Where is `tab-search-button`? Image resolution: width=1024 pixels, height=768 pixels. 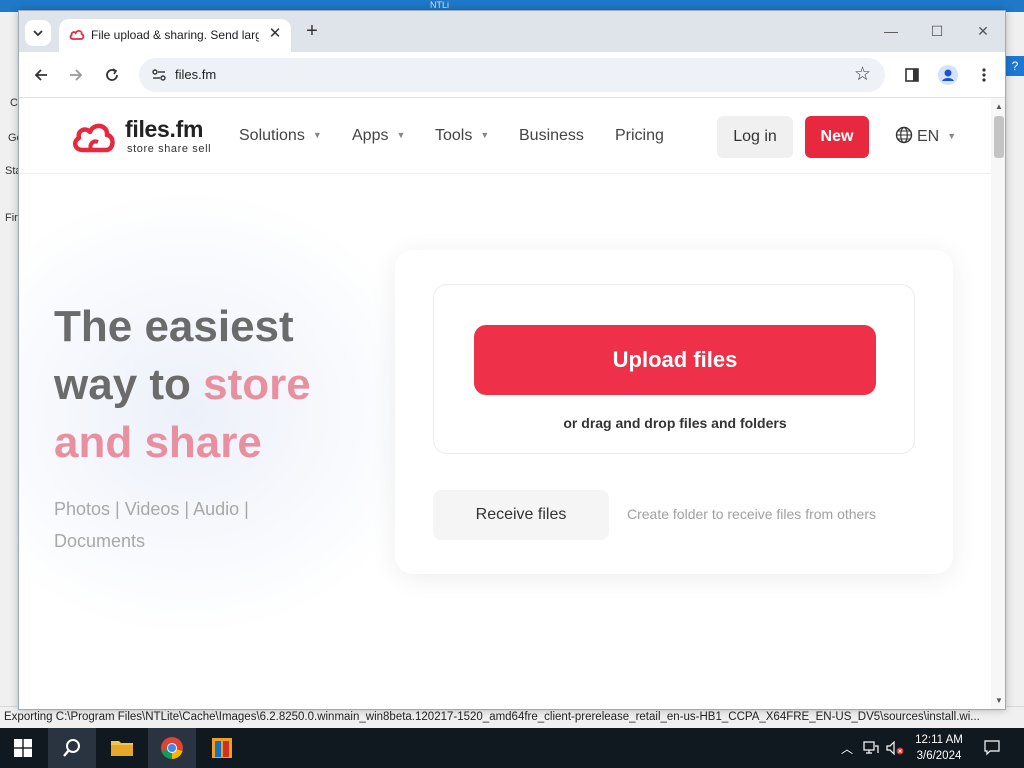
tab-search-button is located at coordinates (38, 33).